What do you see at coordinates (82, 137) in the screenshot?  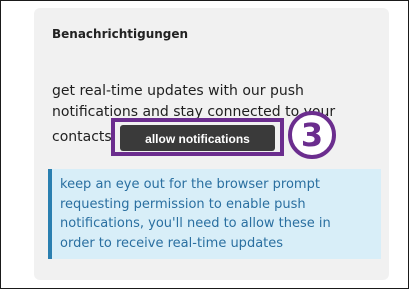 I see `description-line: contacts` at bounding box center [82, 137].